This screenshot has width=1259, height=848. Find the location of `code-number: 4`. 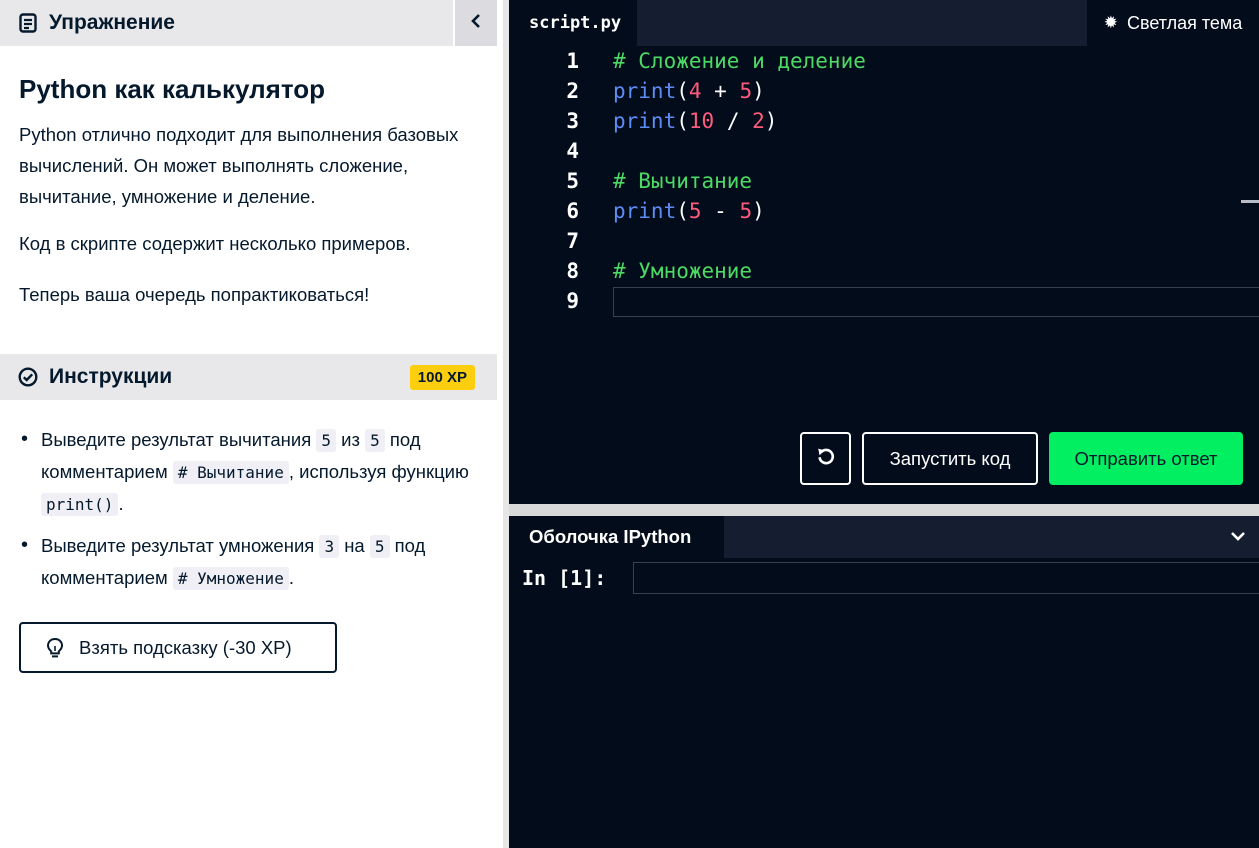

code-number: 4 is located at coordinates (695, 91).